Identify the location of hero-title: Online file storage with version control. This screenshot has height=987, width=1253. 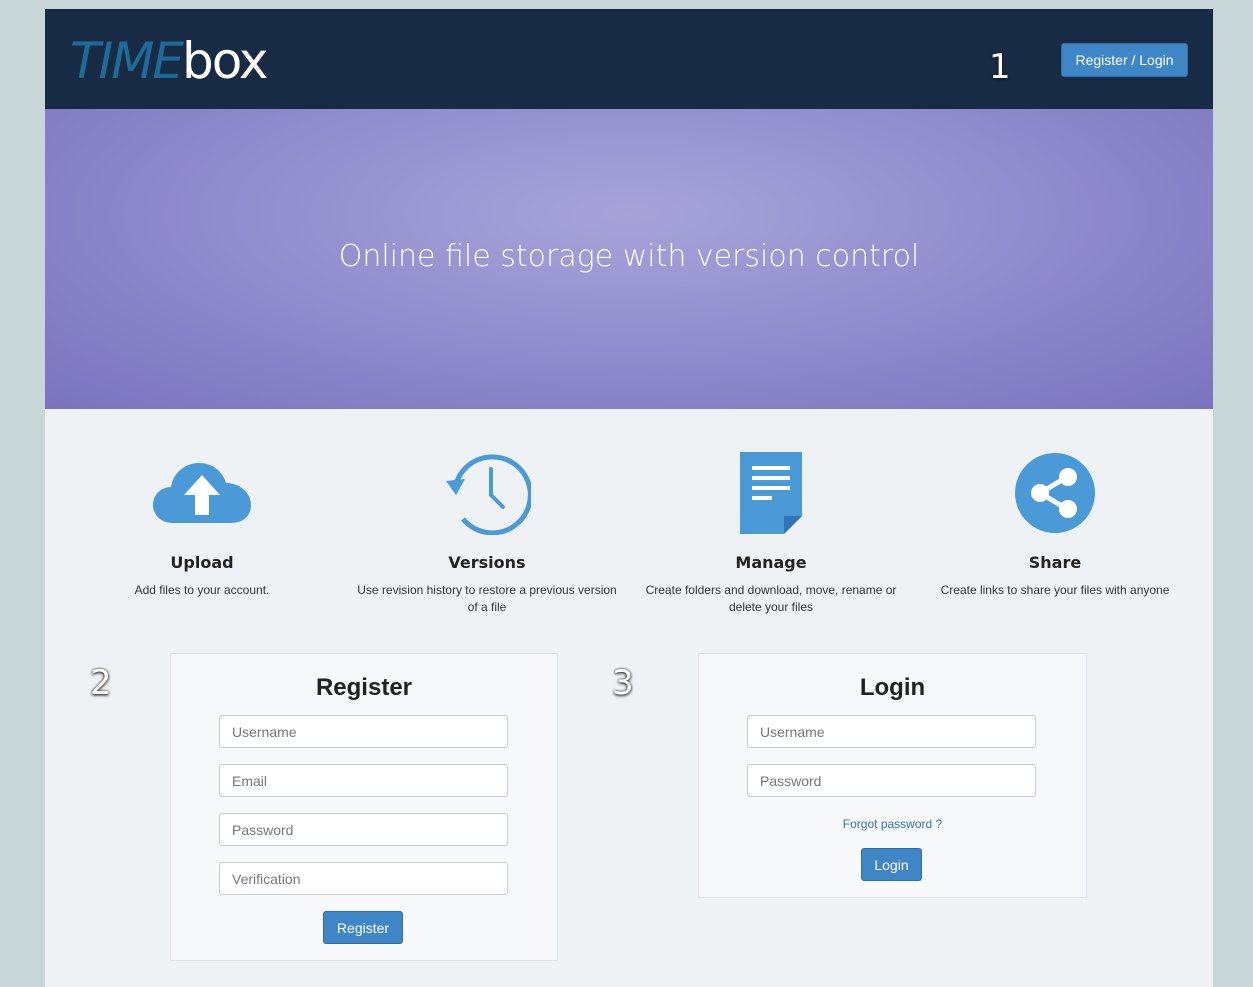
(629, 256).